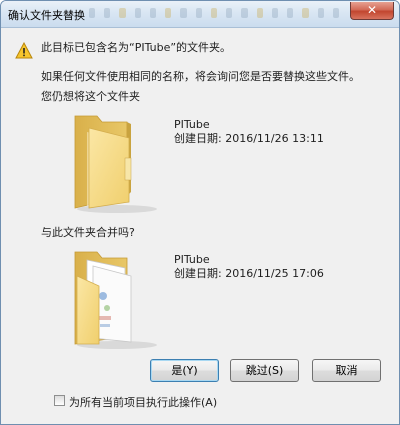 This screenshot has height=425, width=400. What do you see at coordinates (214, 14) in the screenshot?
I see `background-taskbar-ghost-icons` at bounding box center [214, 14].